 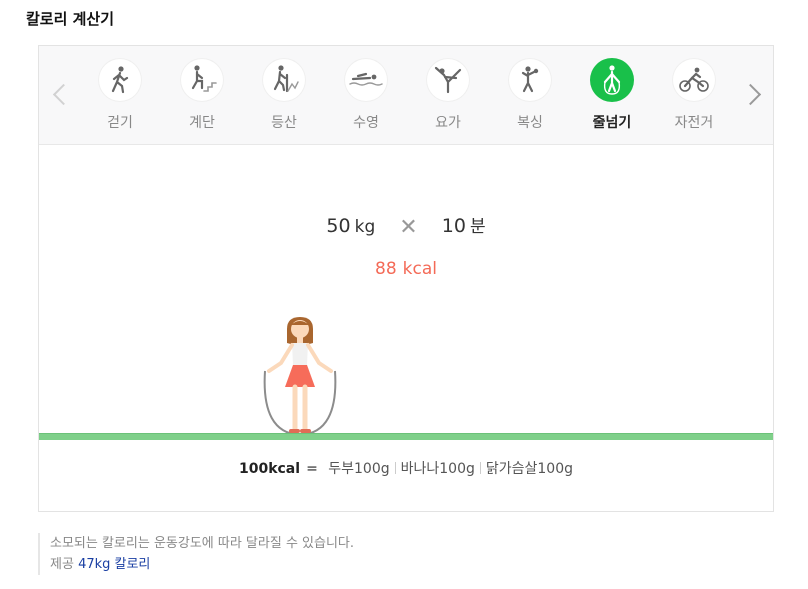 I want to click on tab-stairs: 계단, so click(x=202, y=98).